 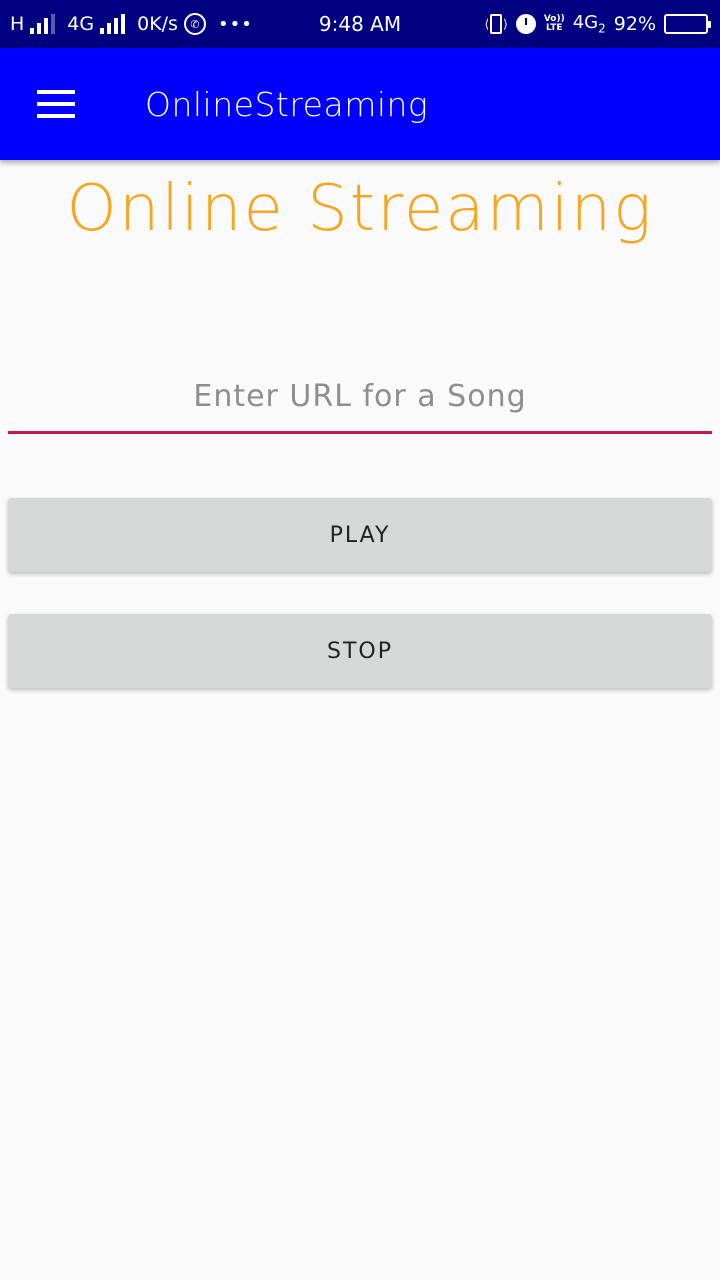 What do you see at coordinates (157, 24) in the screenshot?
I see `network-speed: 0K/s` at bounding box center [157, 24].